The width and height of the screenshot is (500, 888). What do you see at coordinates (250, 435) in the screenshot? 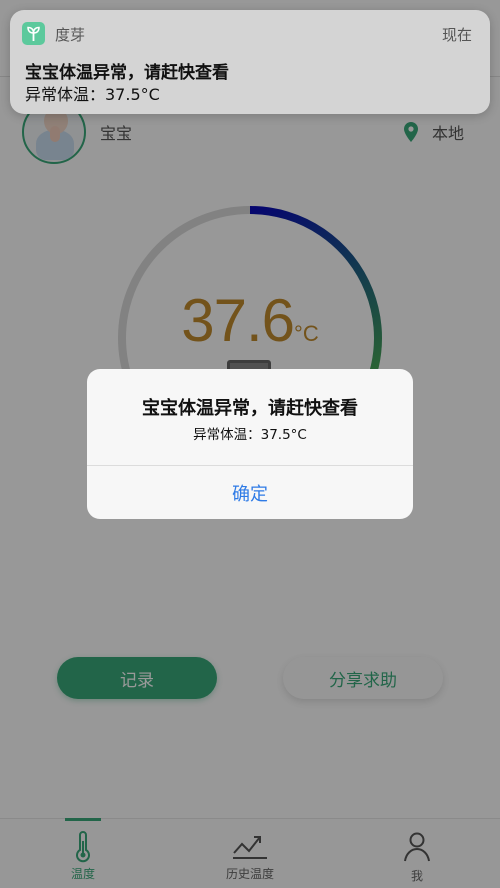
I see `alert-message: 异常体温：37.5°C` at bounding box center [250, 435].